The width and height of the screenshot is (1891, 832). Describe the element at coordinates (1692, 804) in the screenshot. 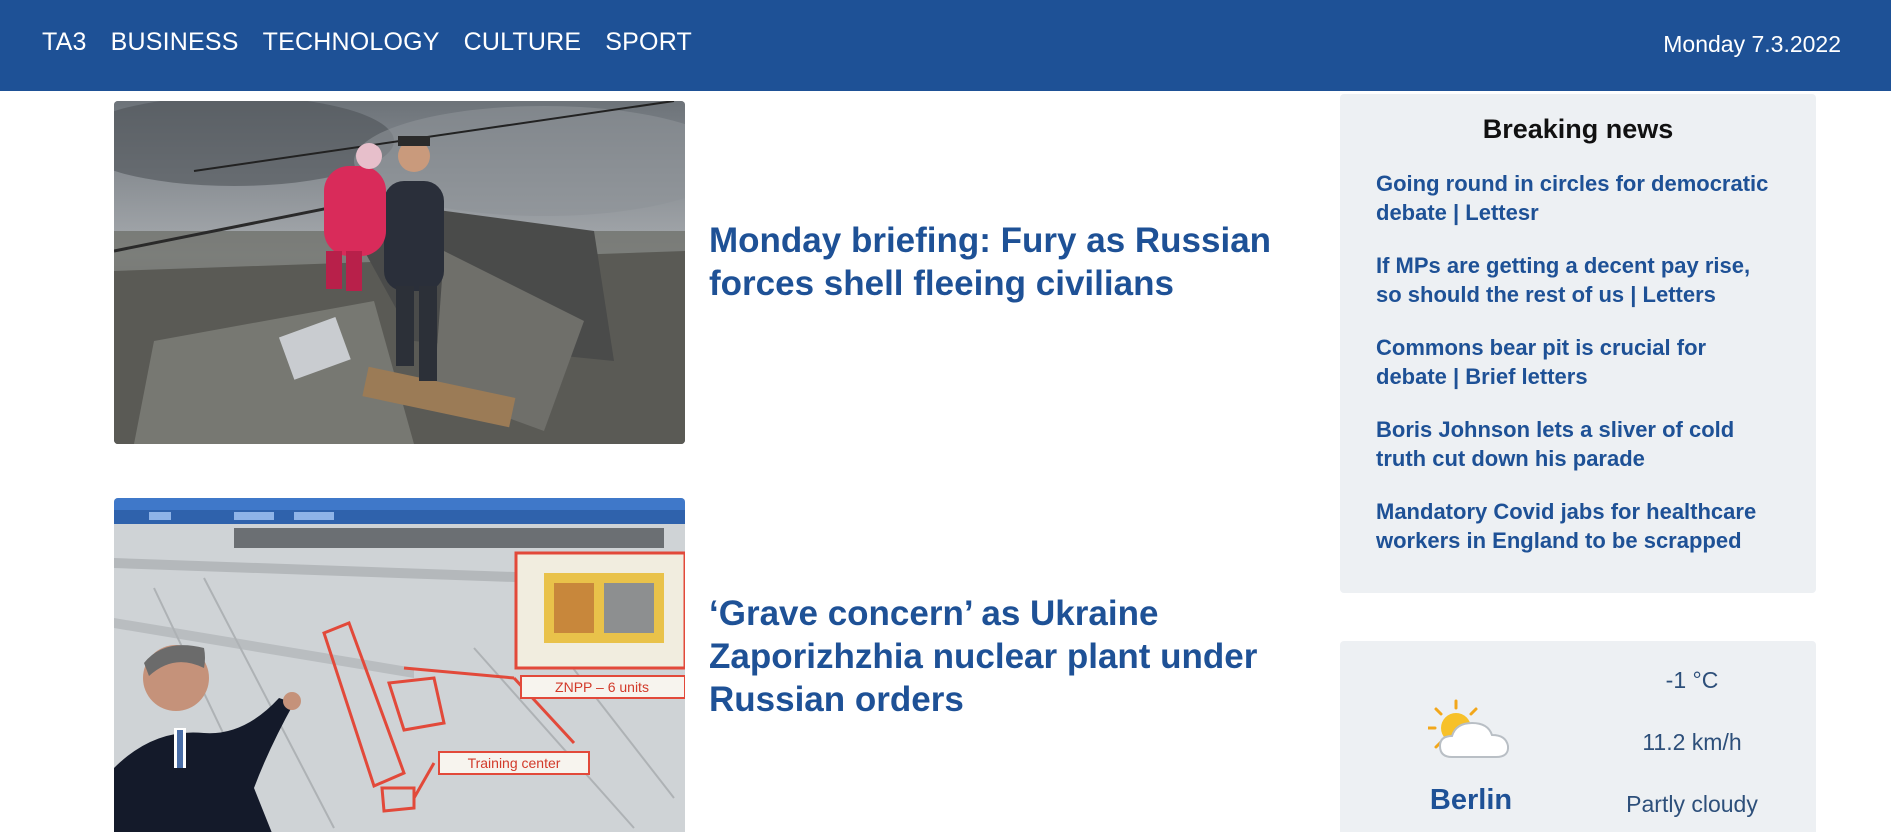

I see `weather-condition: Partly cloudy` at that location.